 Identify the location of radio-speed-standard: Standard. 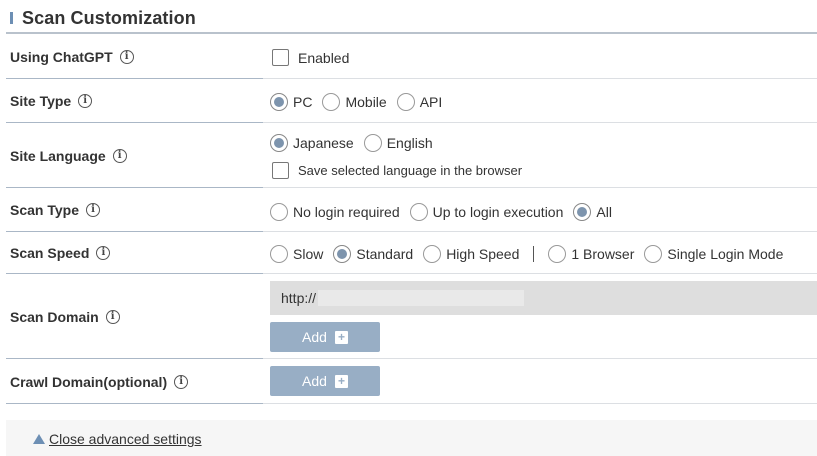
(373, 254).